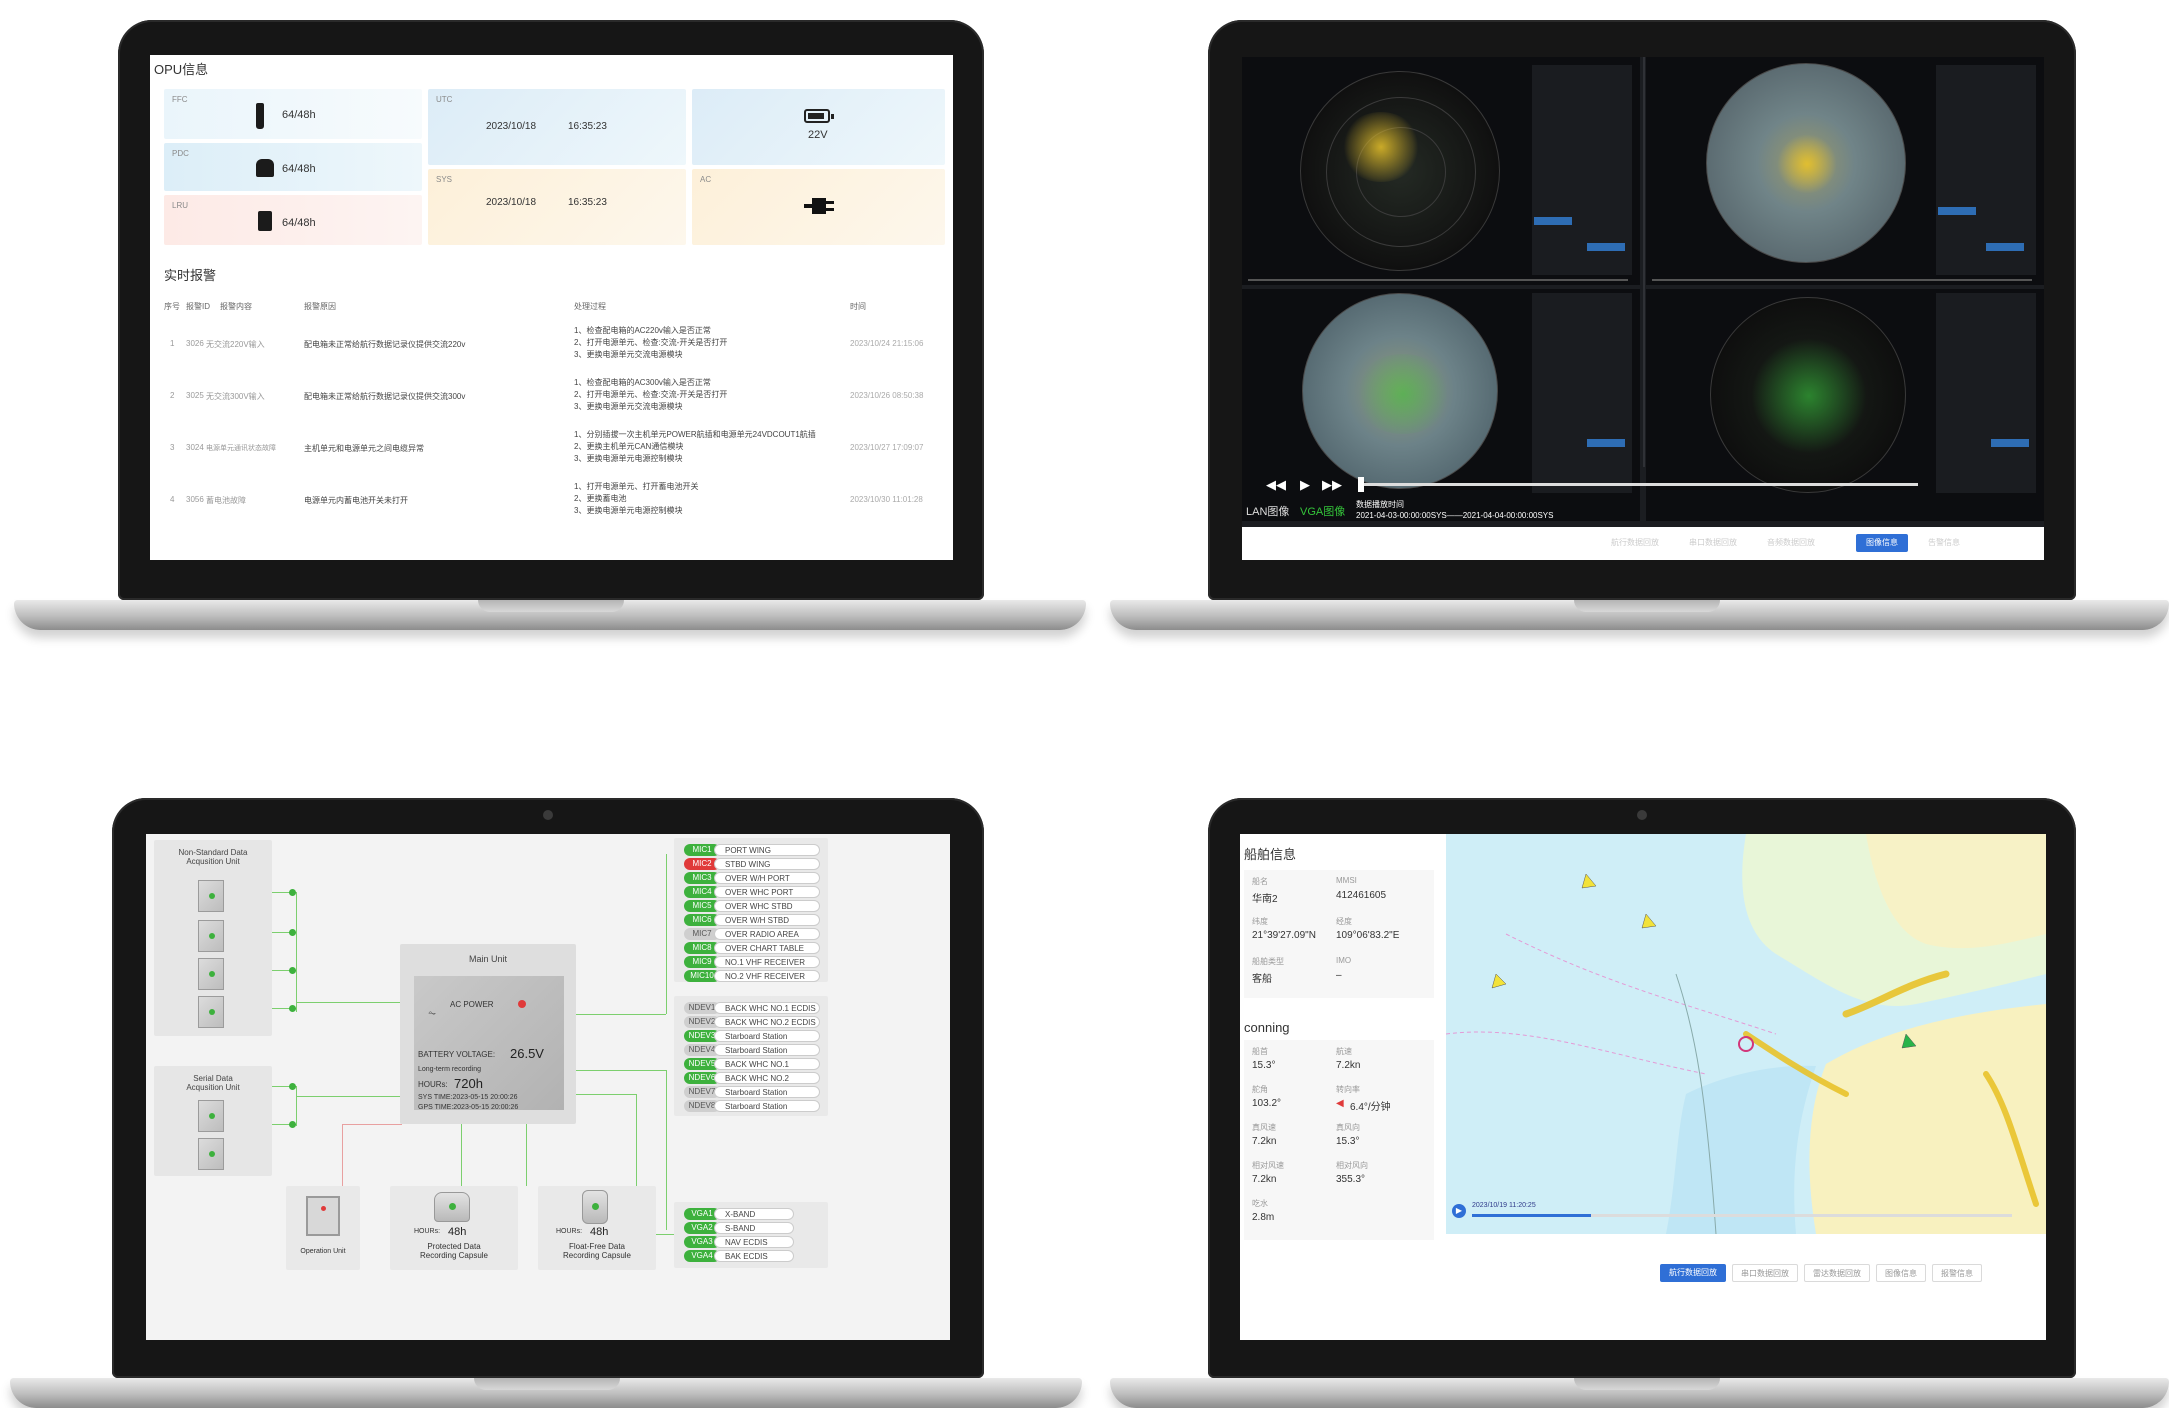 This screenshot has height=1408, width=2169. What do you see at coordinates (1346, 880) in the screenshot?
I see `ship-field-key: MMSI` at bounding box center [1346, 880].